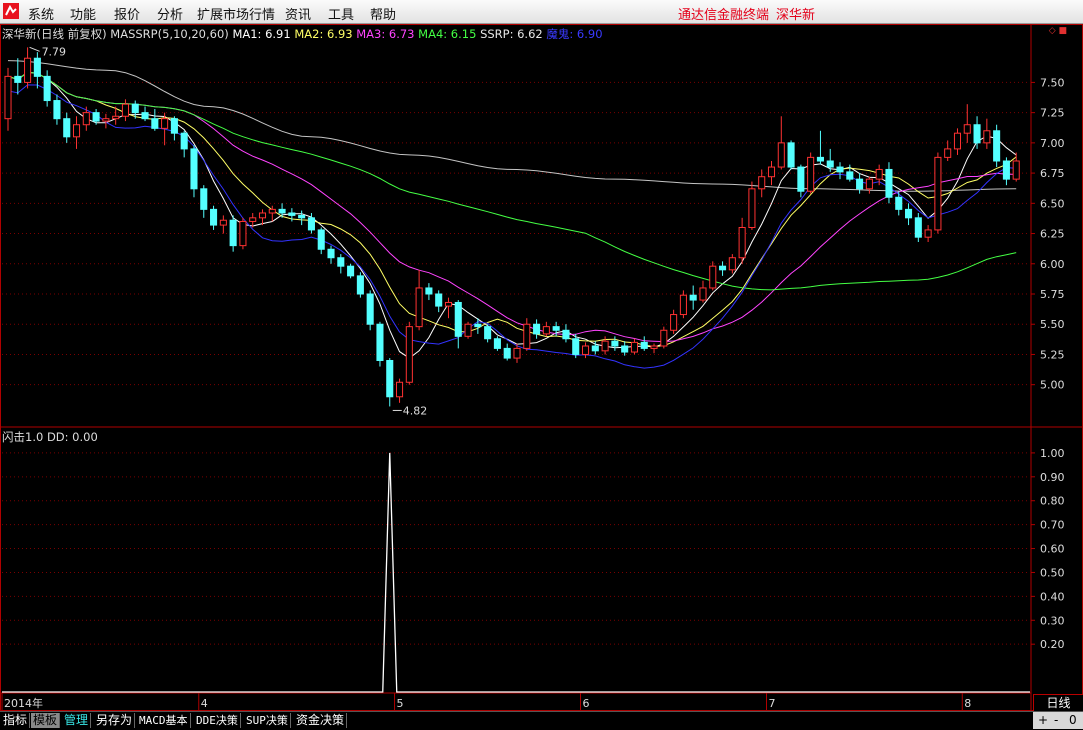  What do you see at coordinates (541, 720) in the screenshot?
I see `bottom-toolbar: 指标 模板 管理 另存为 MACD基本 DDE决策 SUP决策 资金决策` at bounding box center [541, 720].